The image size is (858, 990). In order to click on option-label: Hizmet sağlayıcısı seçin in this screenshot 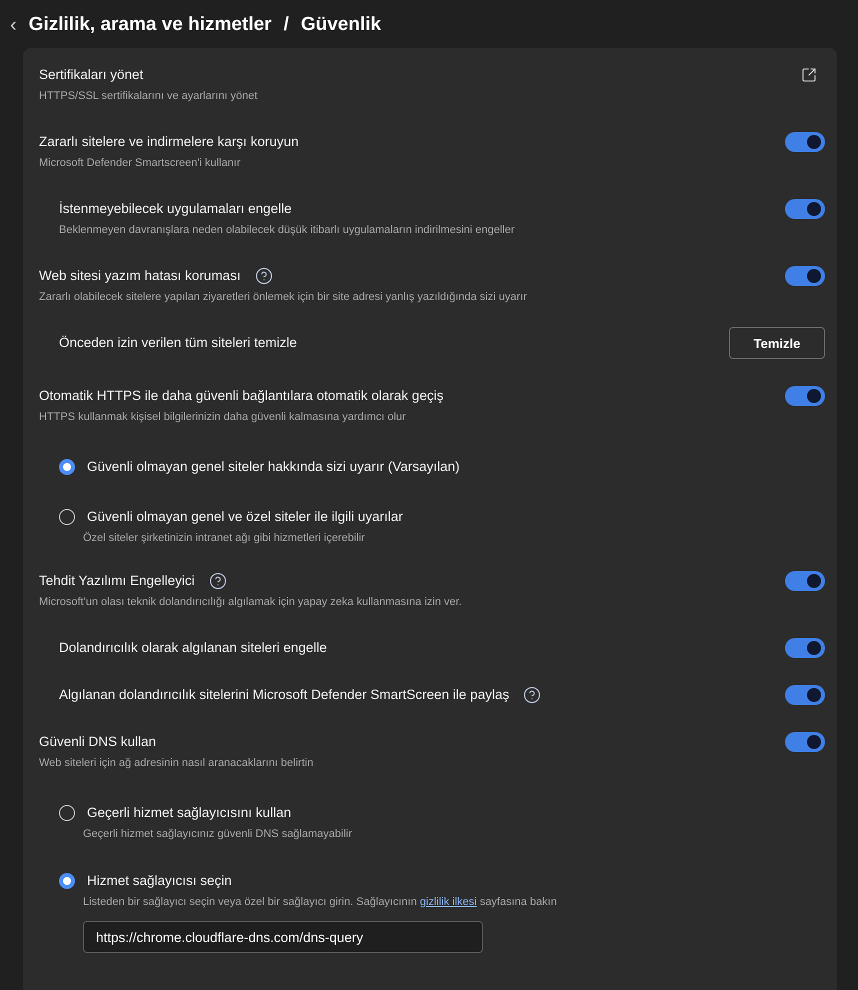, I will do `click(159, 881)`.